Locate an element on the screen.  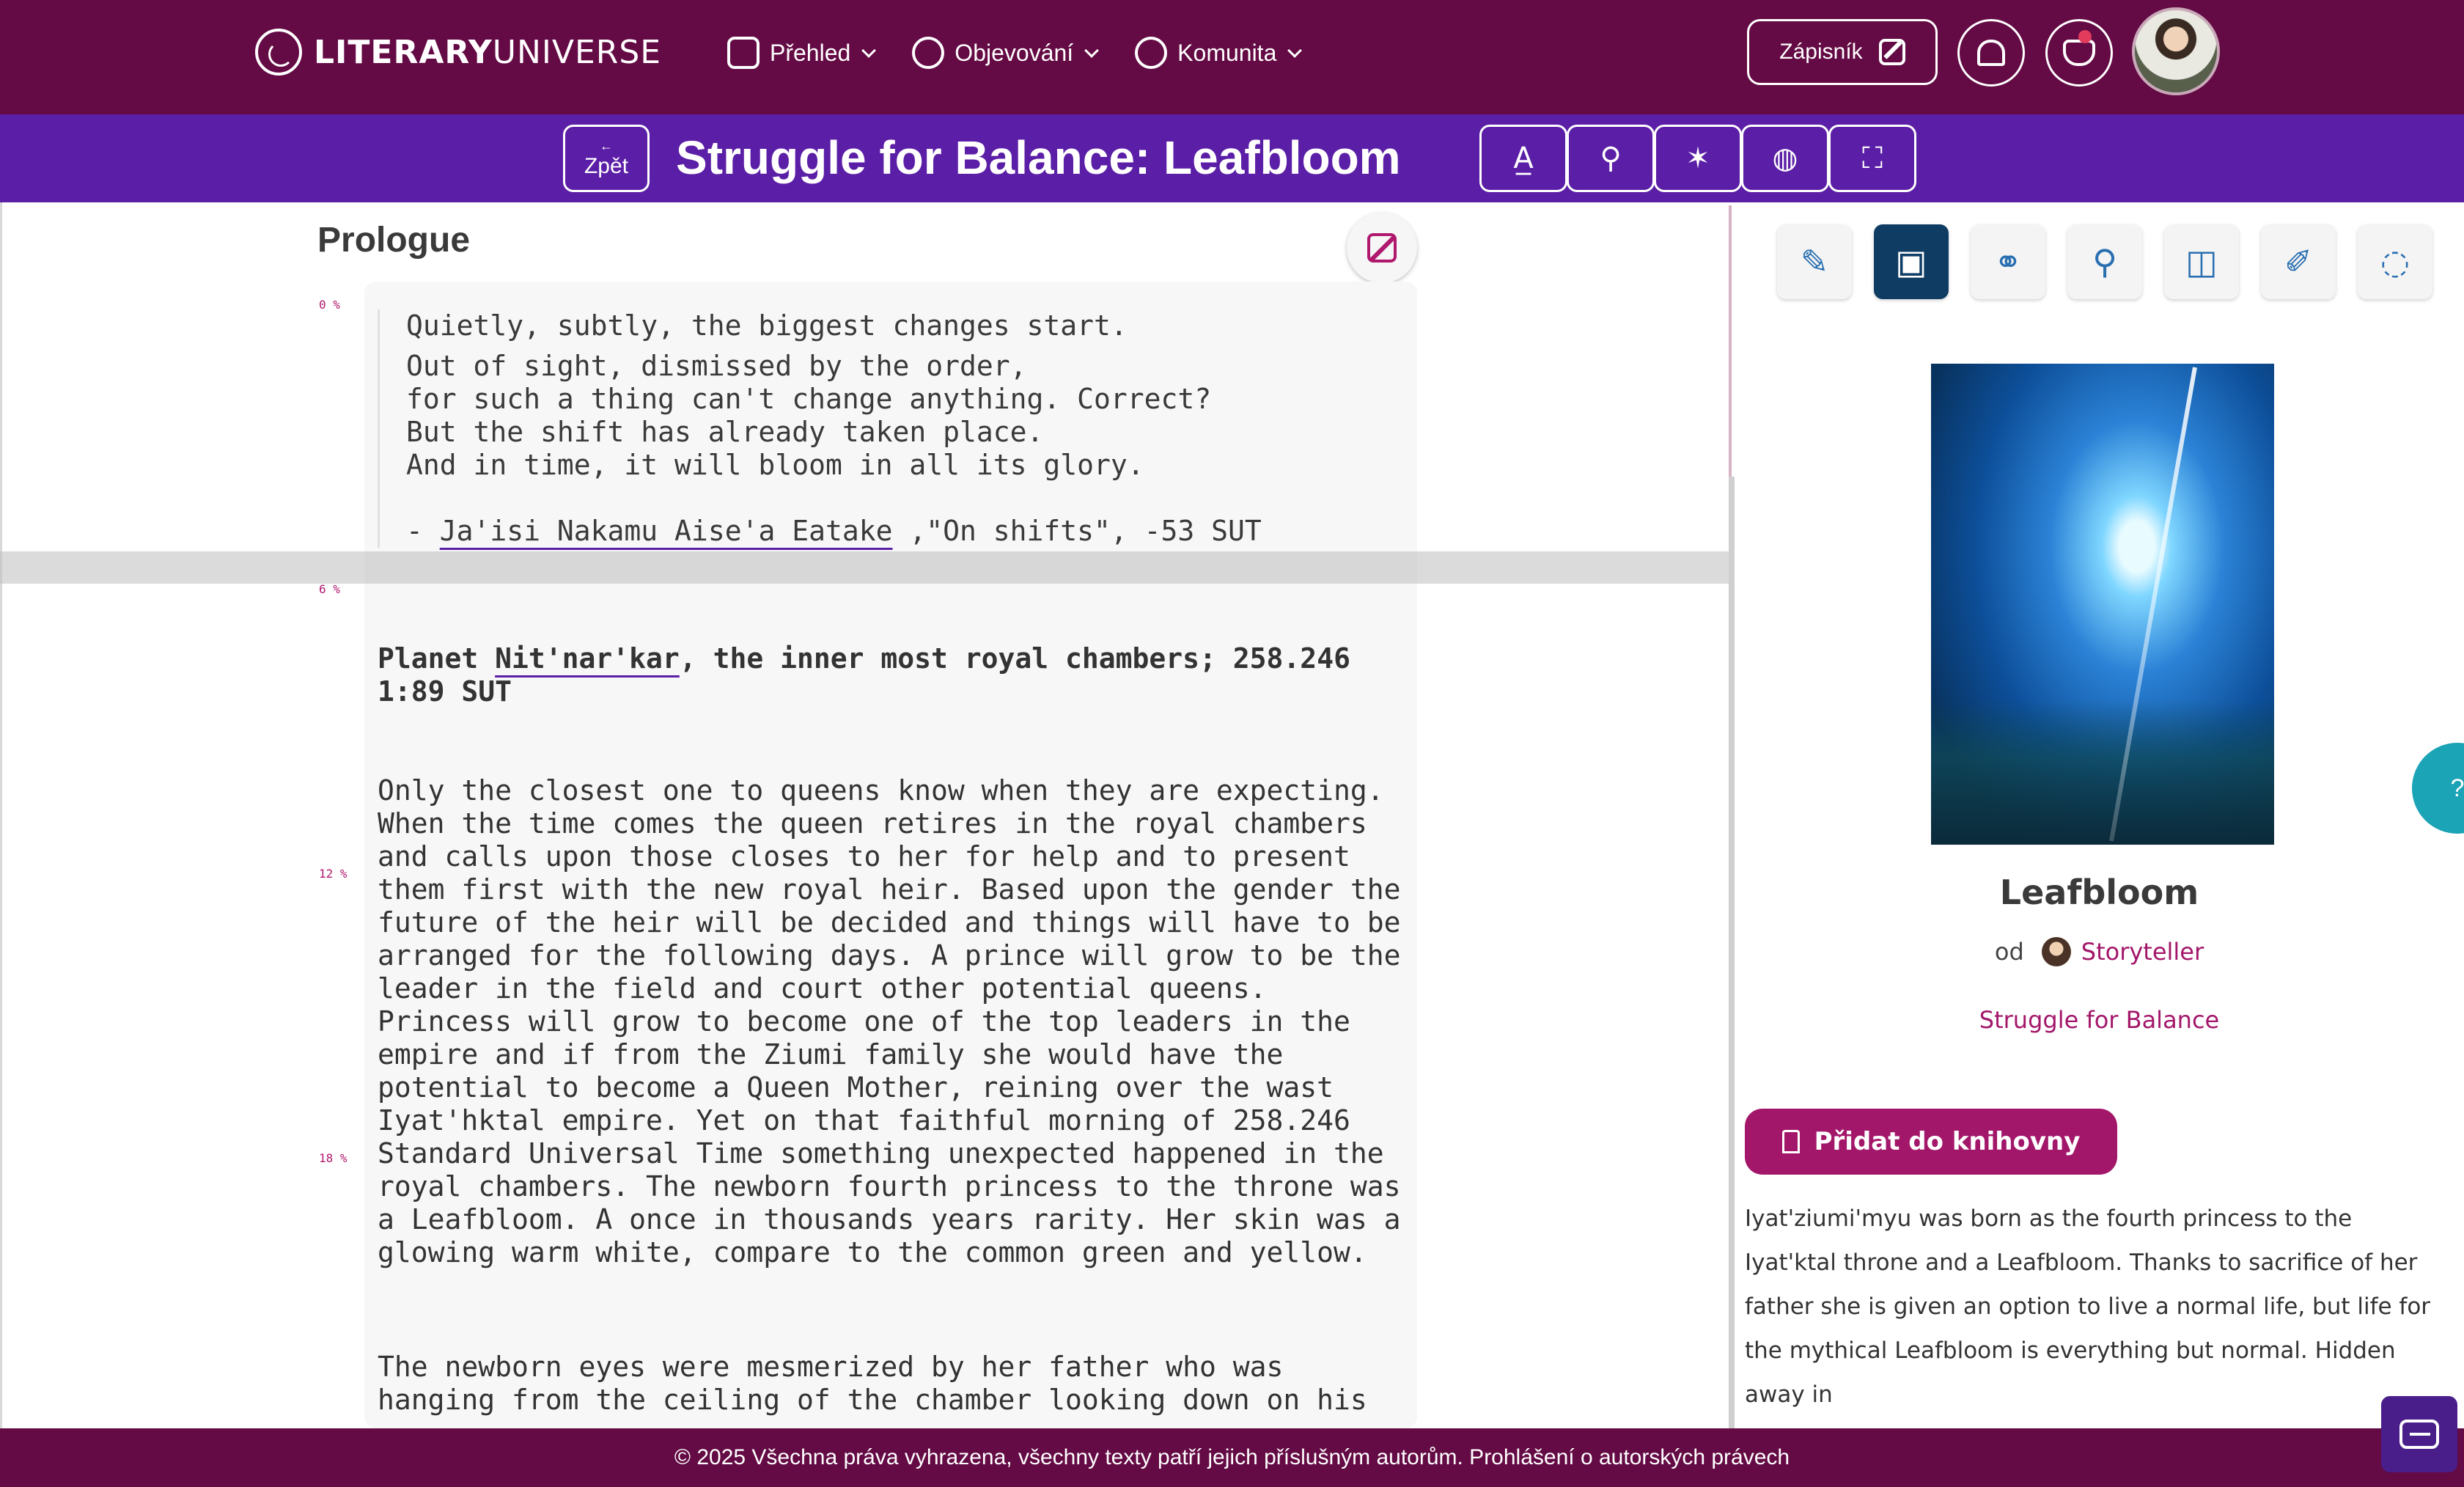
sidebar-link-button: ⚭ is located at coordinates (2008, 261).